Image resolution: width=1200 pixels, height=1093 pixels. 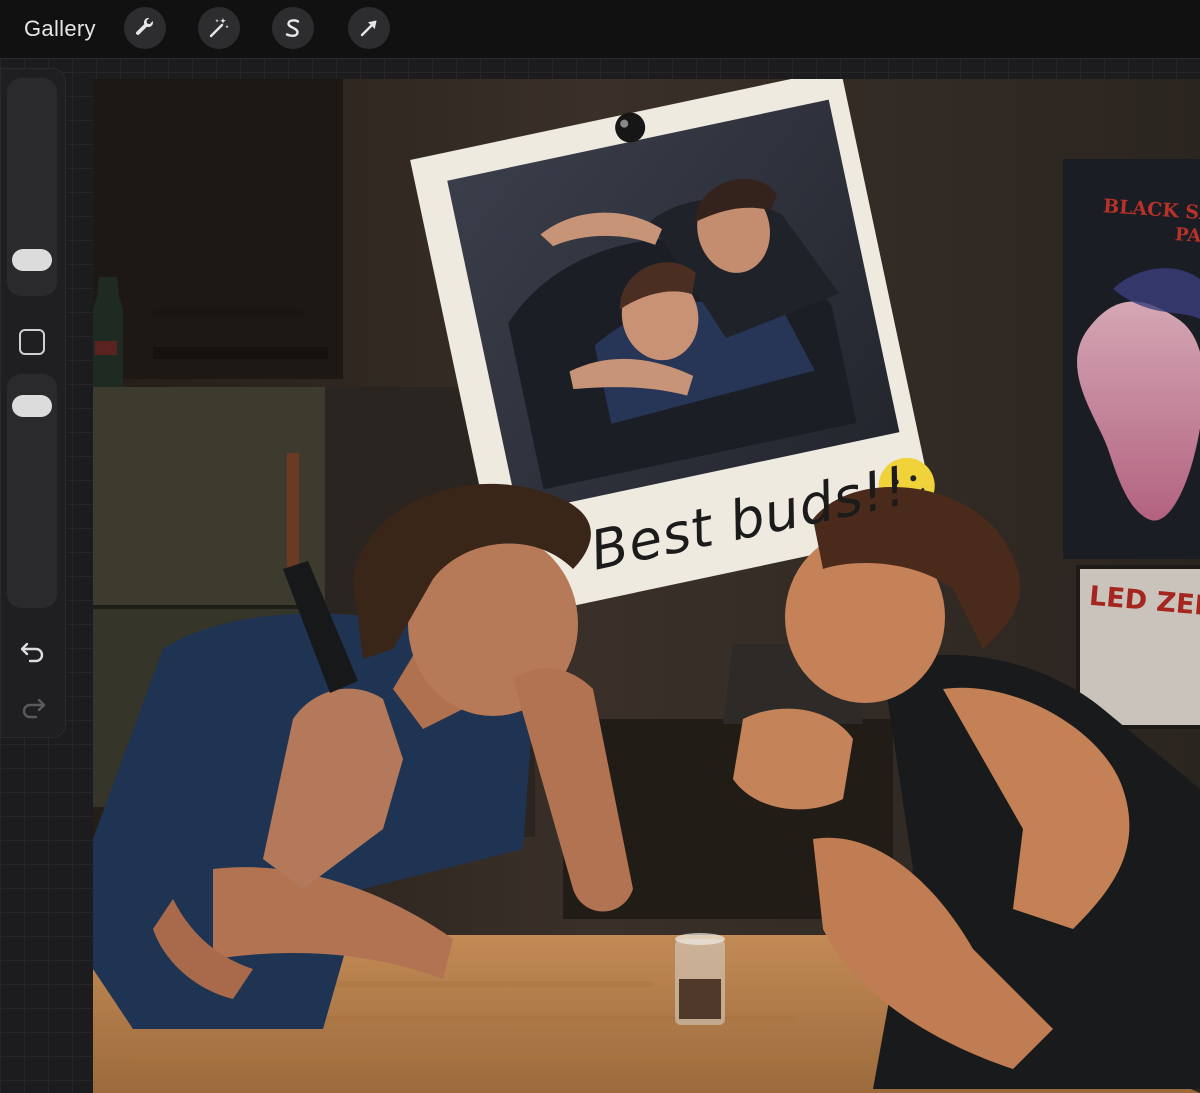 What do you see at coordinates (33, 707) in the screenshot?
I see `redo-icon` at bounding box center [33, 707].